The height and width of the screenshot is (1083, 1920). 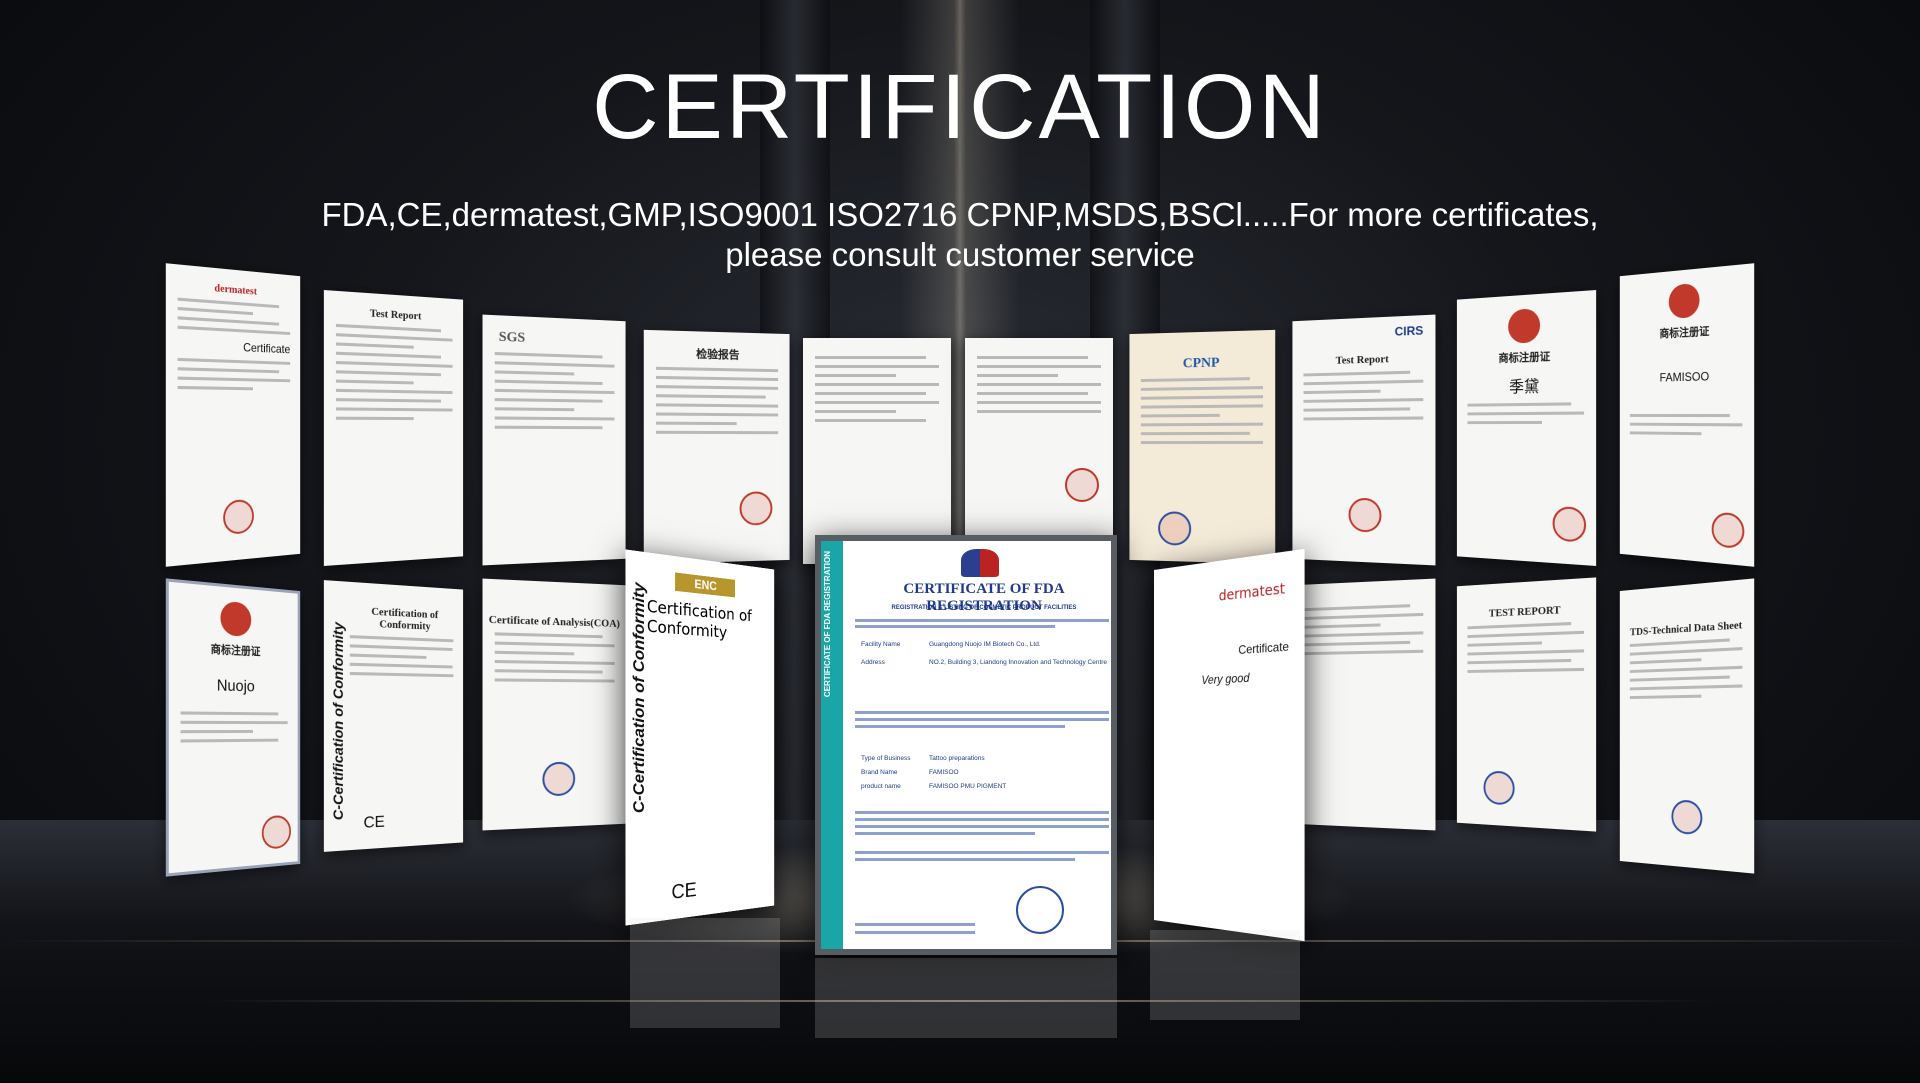 I want to click on certificate-cpnp: CPNP, so click(x=1202, y=447).